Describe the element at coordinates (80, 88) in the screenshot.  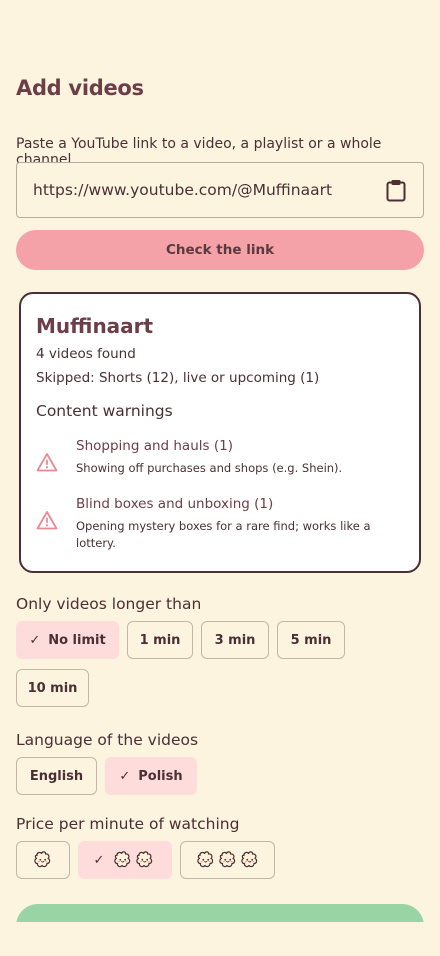
I see `page-title: Add videos` at that location.